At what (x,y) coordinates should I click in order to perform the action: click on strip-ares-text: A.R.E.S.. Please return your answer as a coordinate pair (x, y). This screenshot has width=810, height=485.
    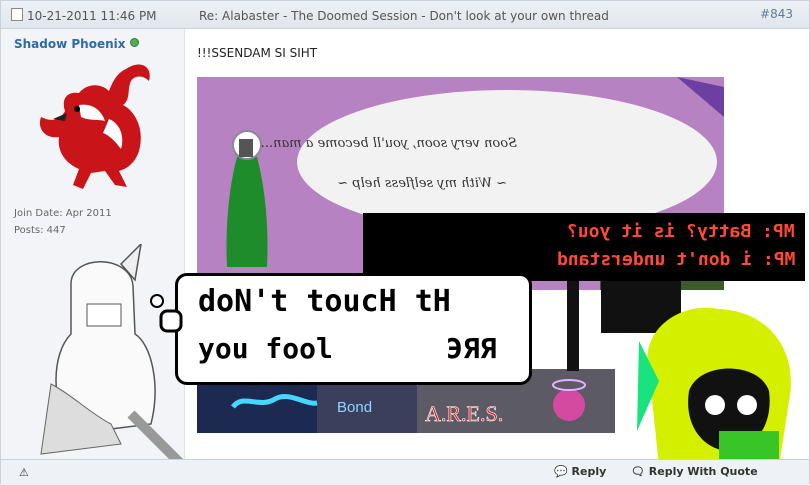
    Looking at the image, I should click on (464, 413).